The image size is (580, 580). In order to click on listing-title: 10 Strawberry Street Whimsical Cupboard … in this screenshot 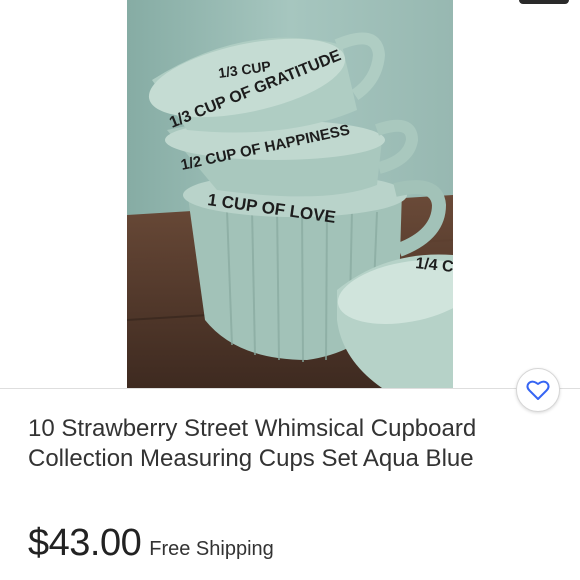, I will do `click(252, 443)`.